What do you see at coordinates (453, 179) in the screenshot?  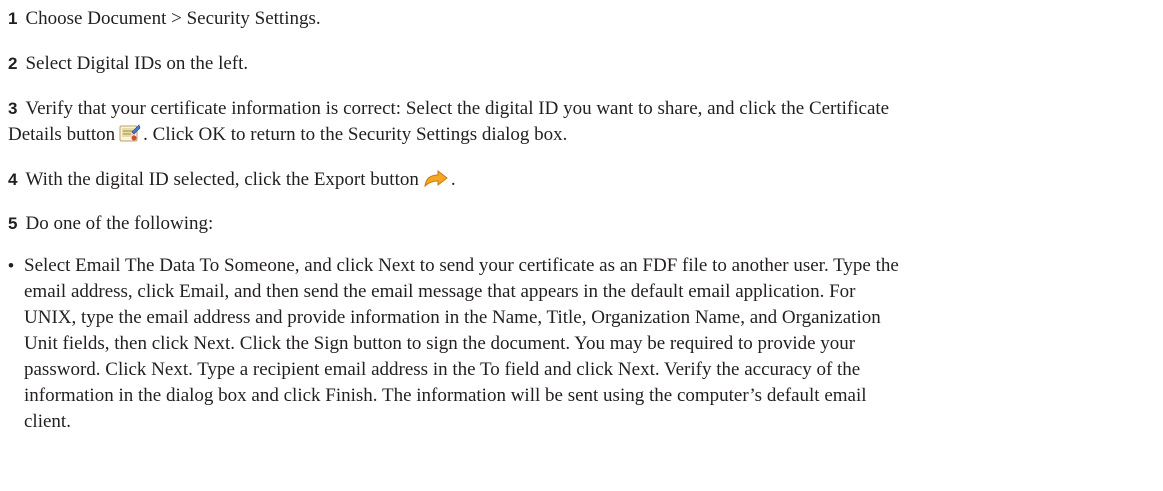 I see `step-text: .` at bounding box center [453, 179].